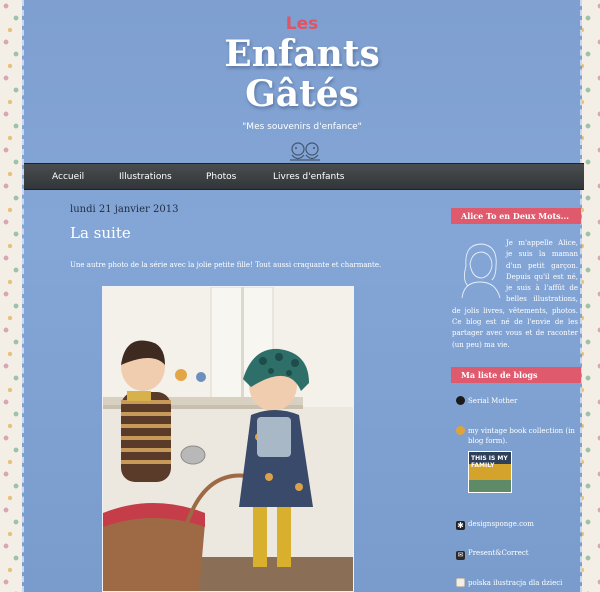 The width and height of the screenshot is (600, 592). I want to click on blog-post-thumbnail: THIS IS MY FAMILY, so click(490, 472).